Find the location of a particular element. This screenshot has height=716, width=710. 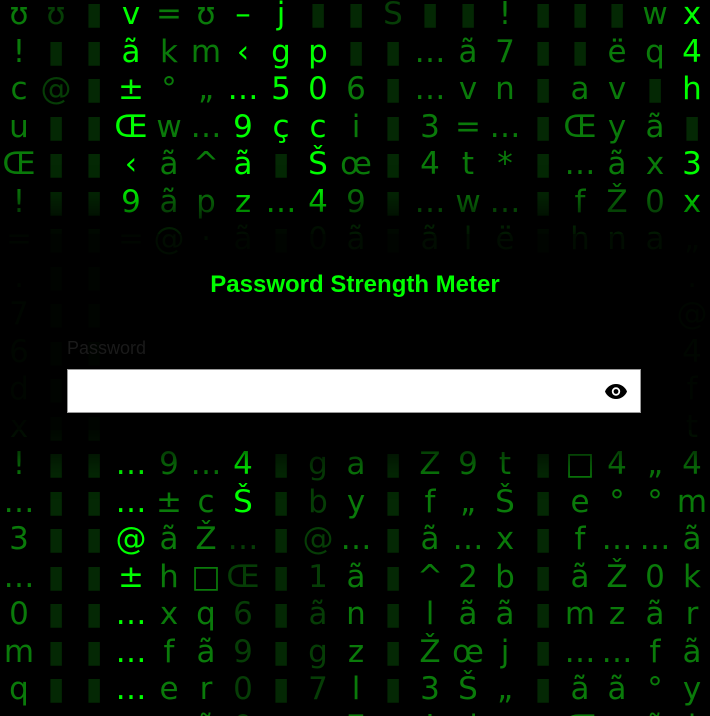

matrix-glyph: ʊ is located at coordinates (56, 16).